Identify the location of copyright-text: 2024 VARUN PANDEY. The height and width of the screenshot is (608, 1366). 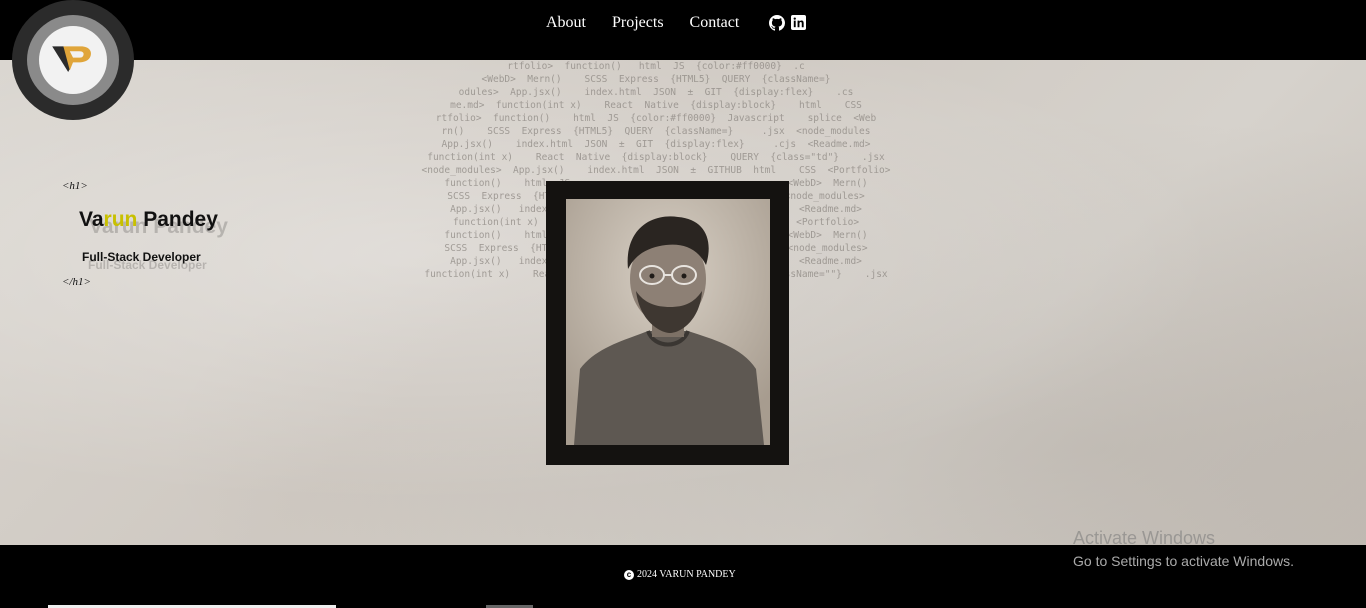
(686, 574).